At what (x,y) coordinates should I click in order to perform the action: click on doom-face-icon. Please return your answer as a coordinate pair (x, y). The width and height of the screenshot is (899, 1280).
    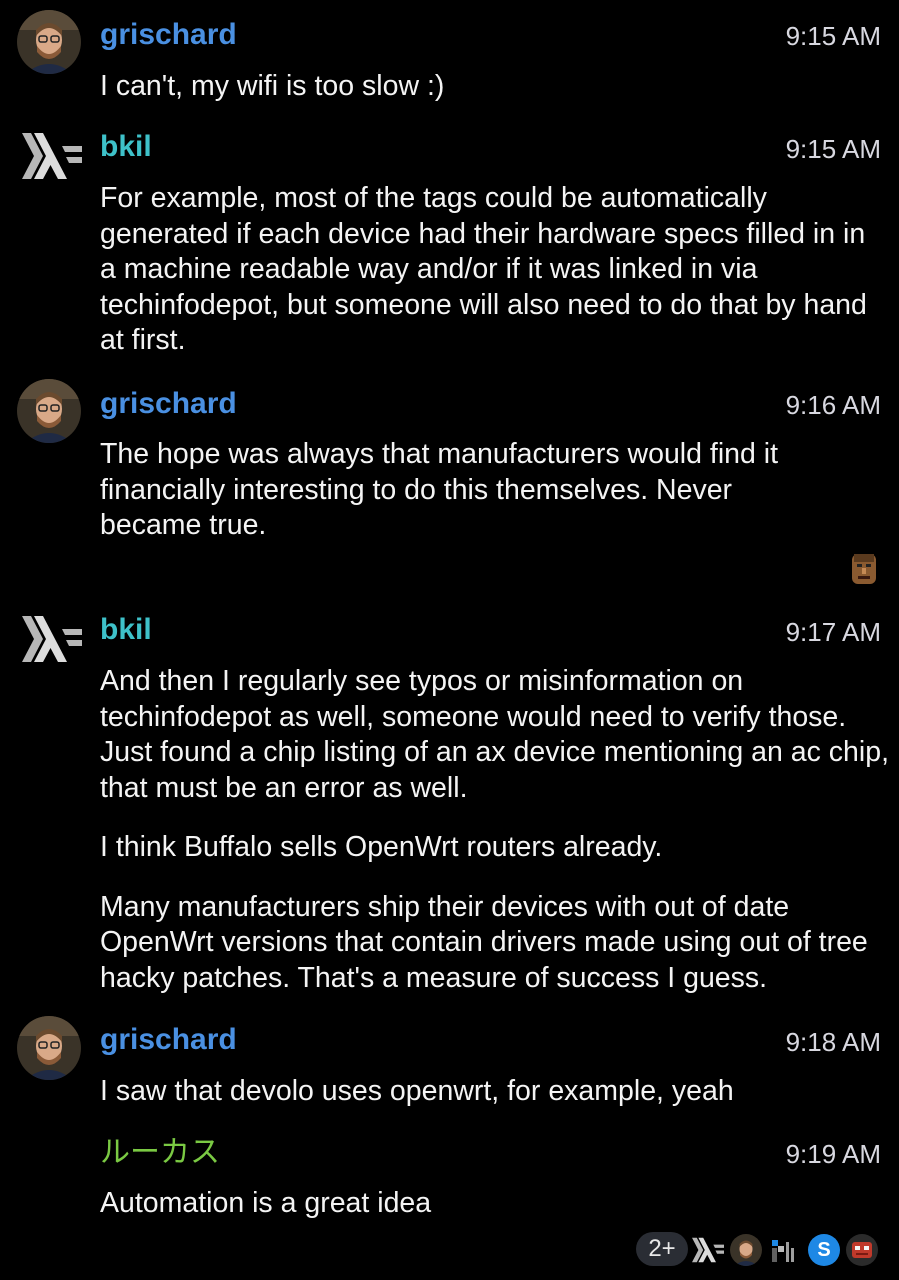
    Looking at the image, I should click on (864, 569).